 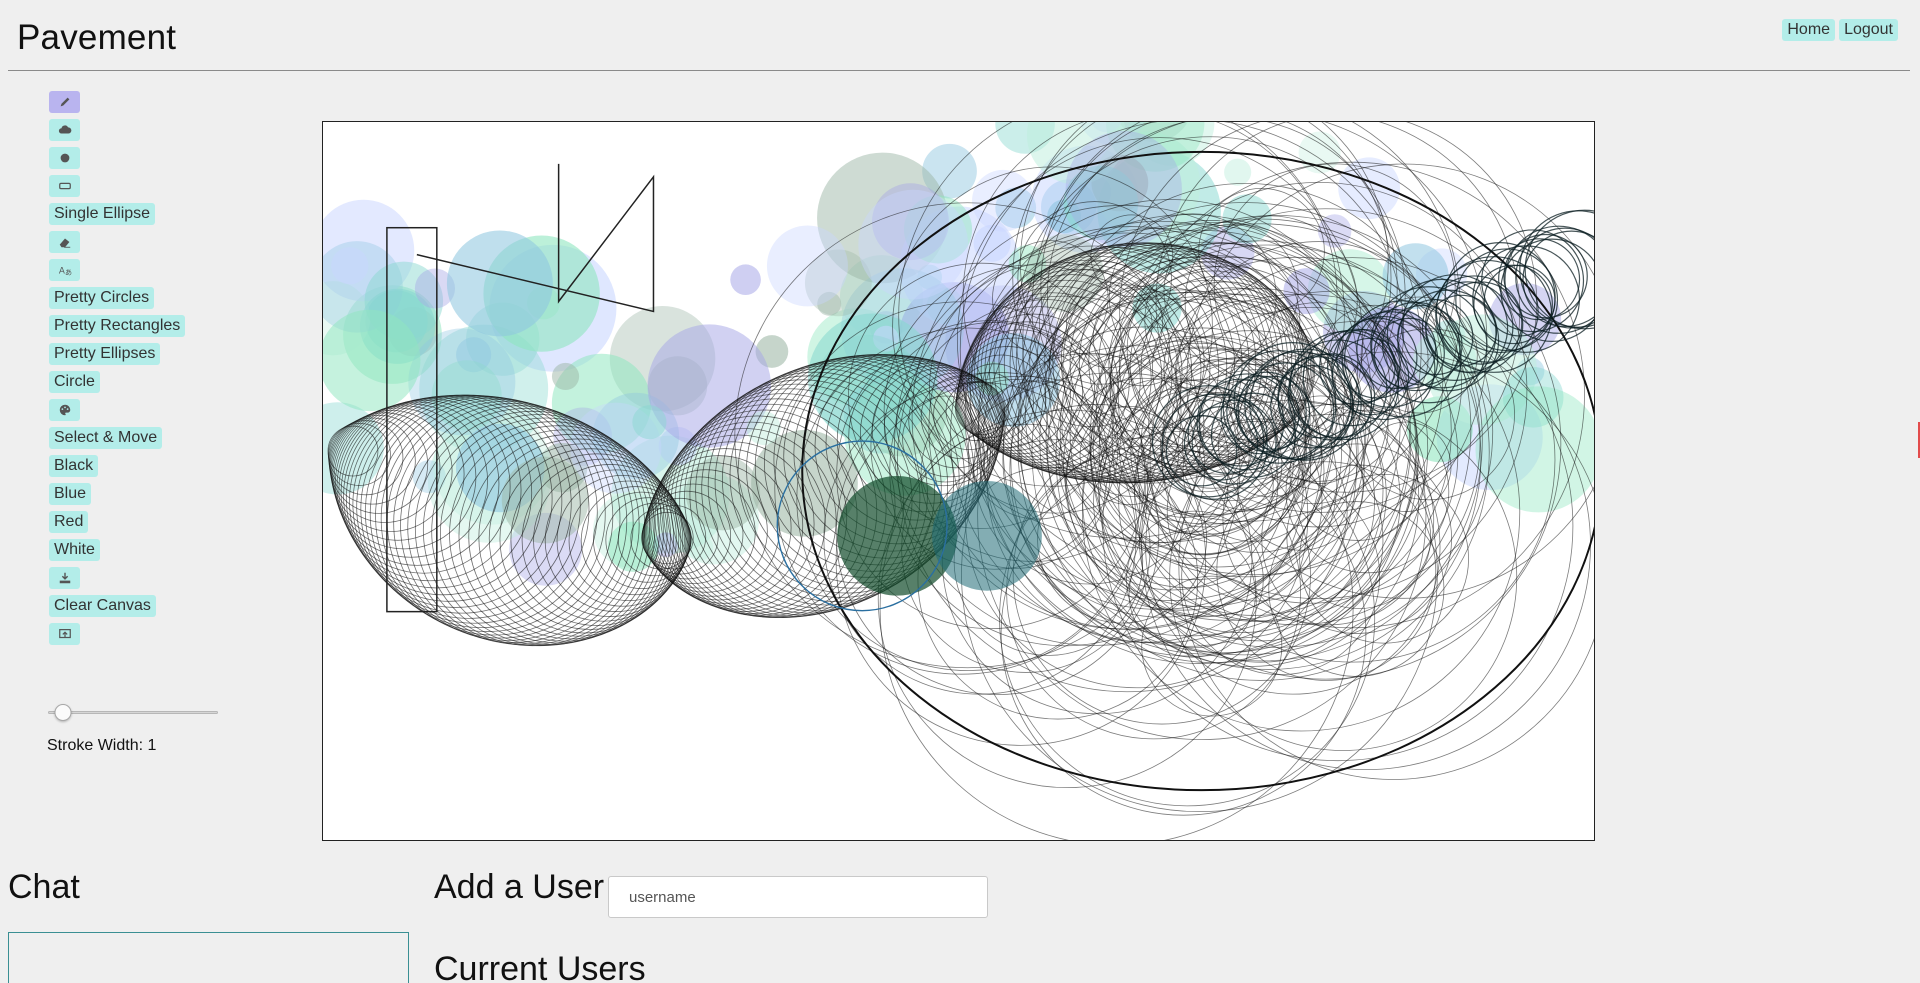 What do you see at coordinates (102, 745) in the screenshot?
I see `stroke-width-label: Stroke Width: 1` at bounding box center [102, 745].